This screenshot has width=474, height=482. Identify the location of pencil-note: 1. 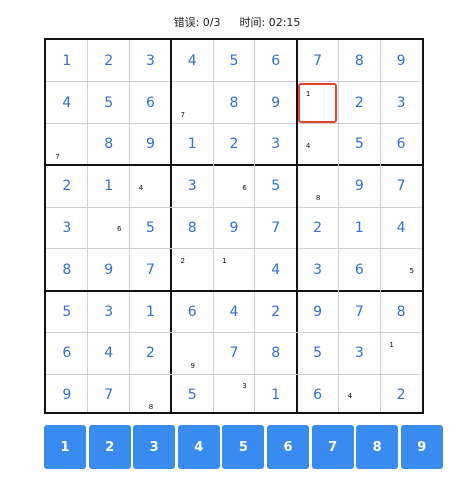
(391, 344).